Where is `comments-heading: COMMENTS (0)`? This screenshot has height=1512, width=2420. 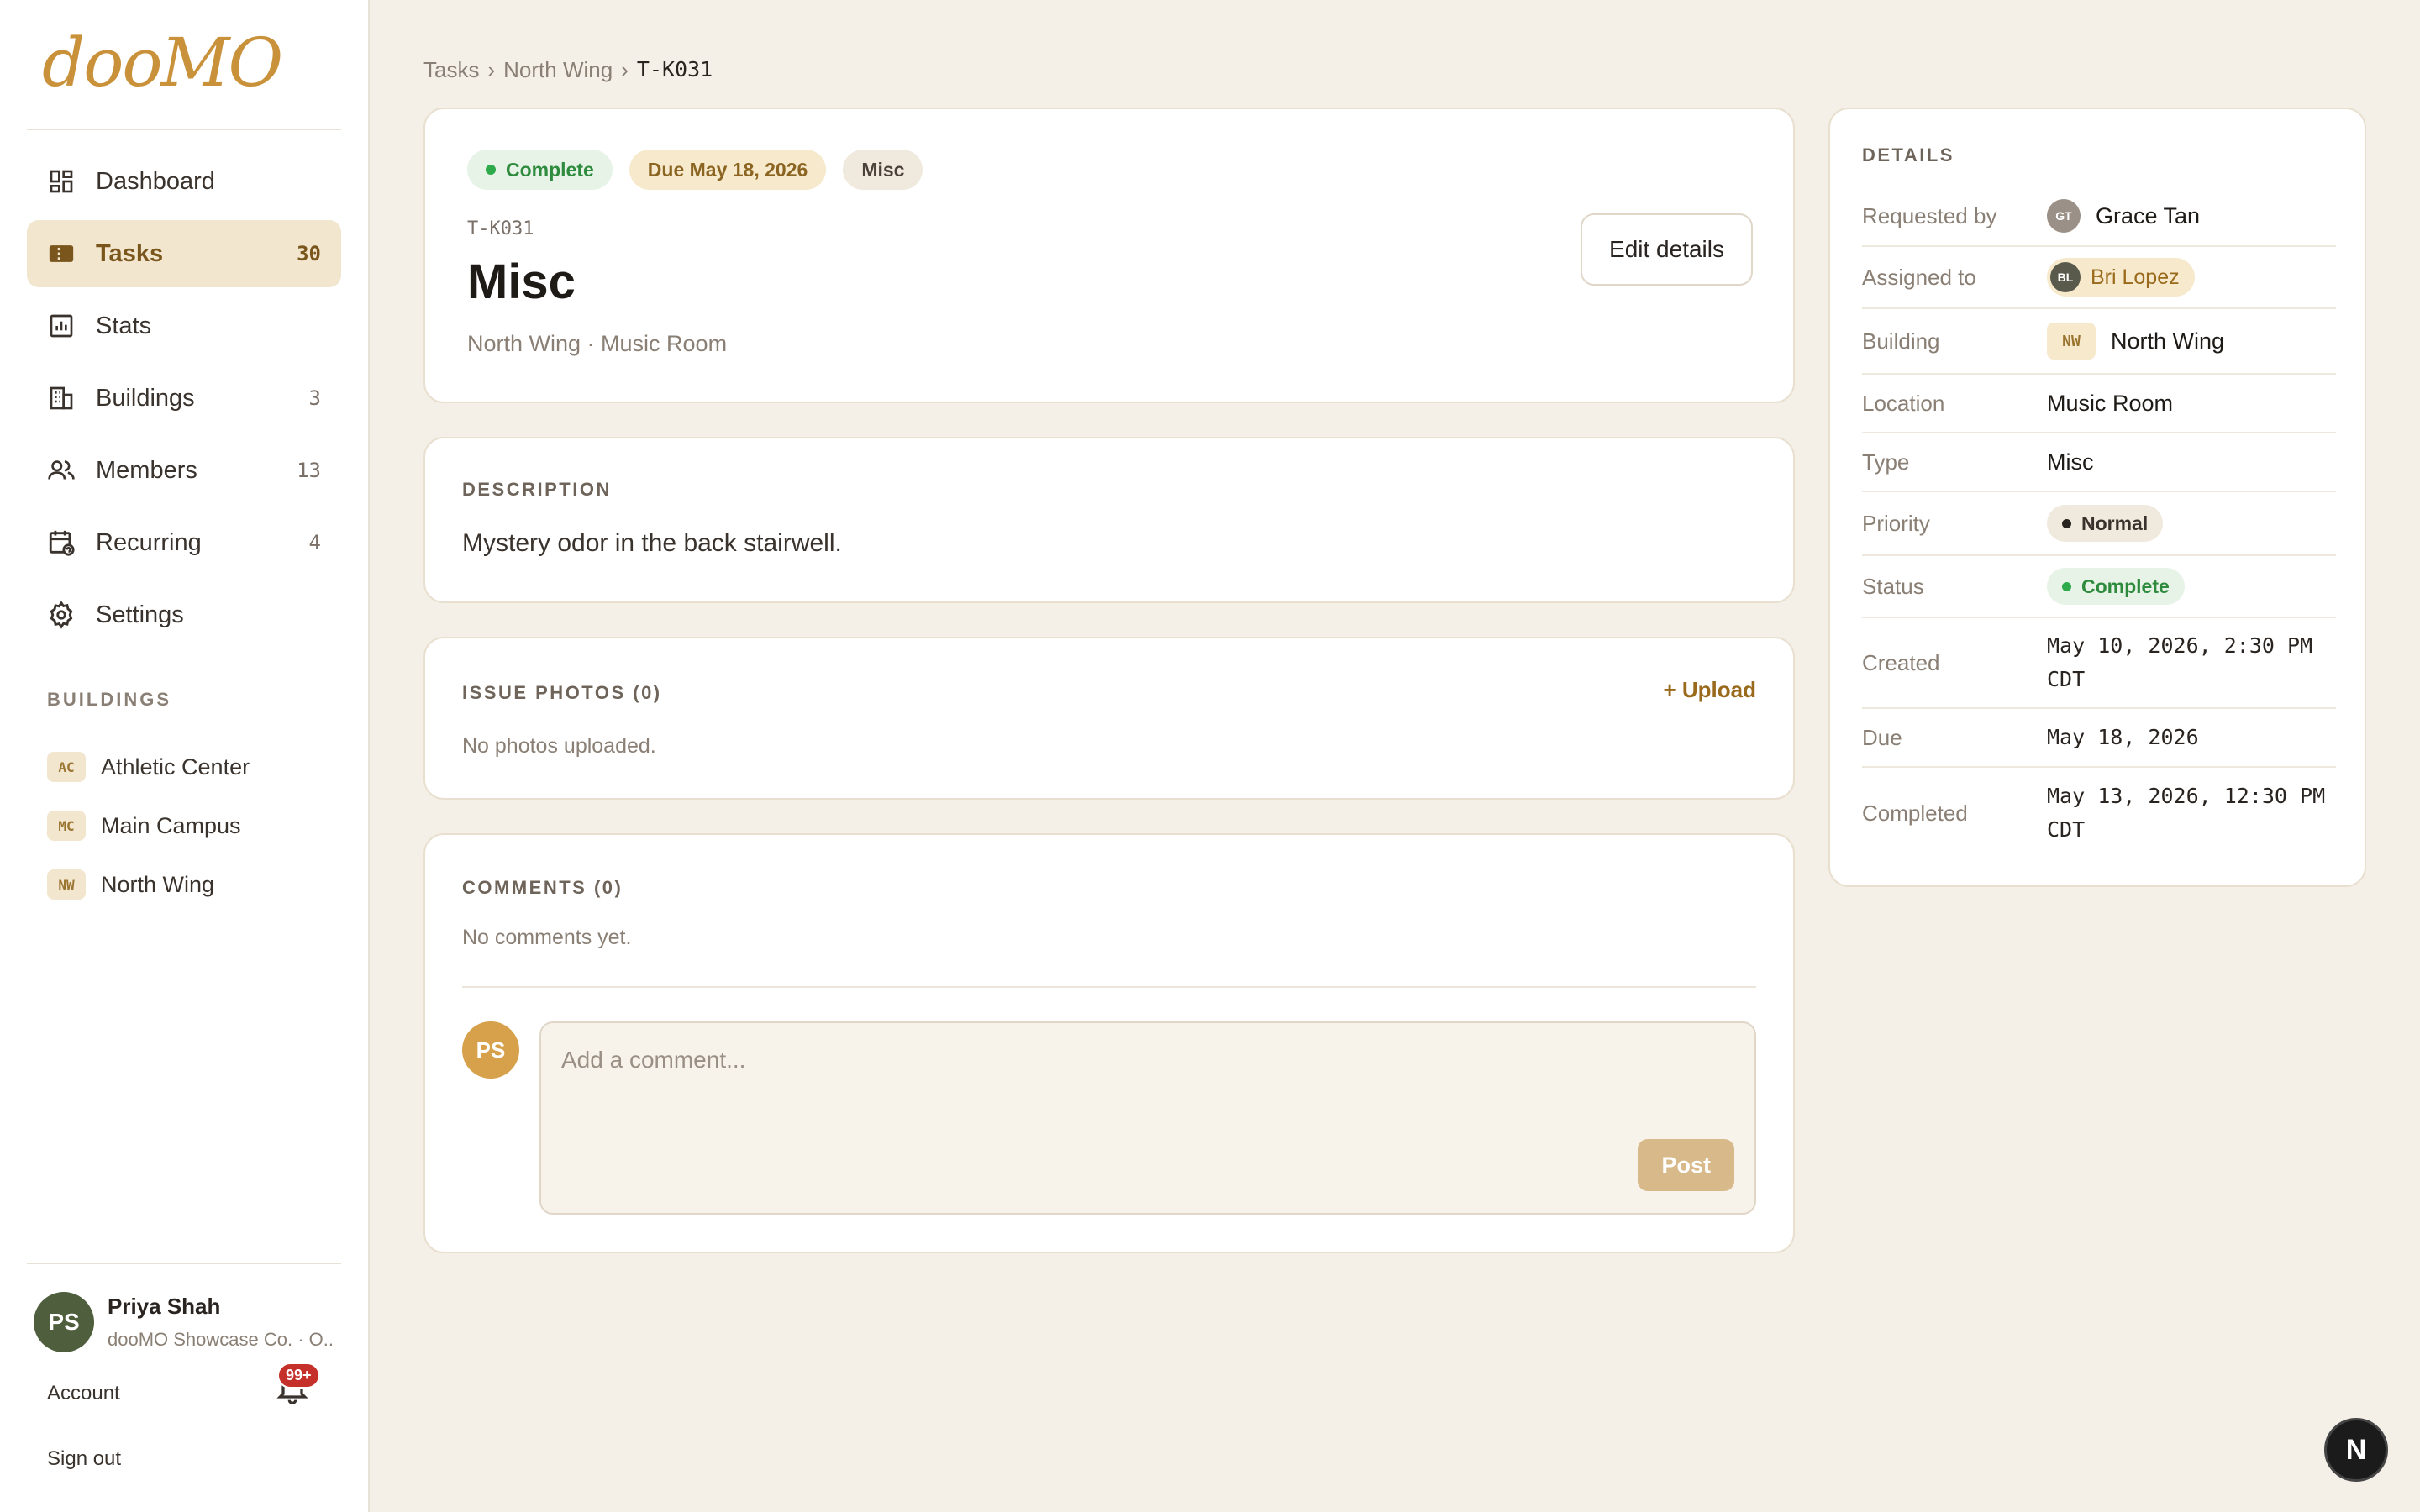
comments-heading: COMMENTS (0) is located at coordinates (542, 887).